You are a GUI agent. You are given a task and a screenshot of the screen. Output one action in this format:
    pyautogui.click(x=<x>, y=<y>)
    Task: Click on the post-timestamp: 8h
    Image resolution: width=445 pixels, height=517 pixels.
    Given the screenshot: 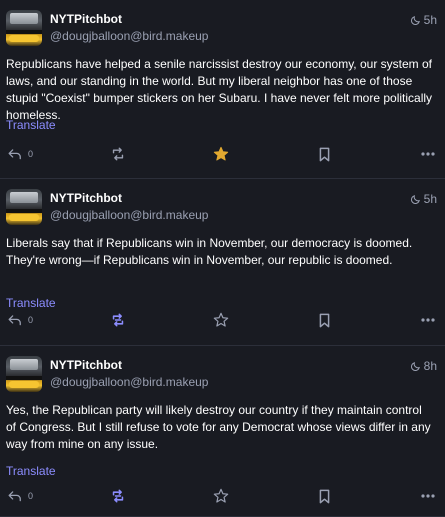 What is the action you would take?
    pyautogui.click(x=423, y=366)
    